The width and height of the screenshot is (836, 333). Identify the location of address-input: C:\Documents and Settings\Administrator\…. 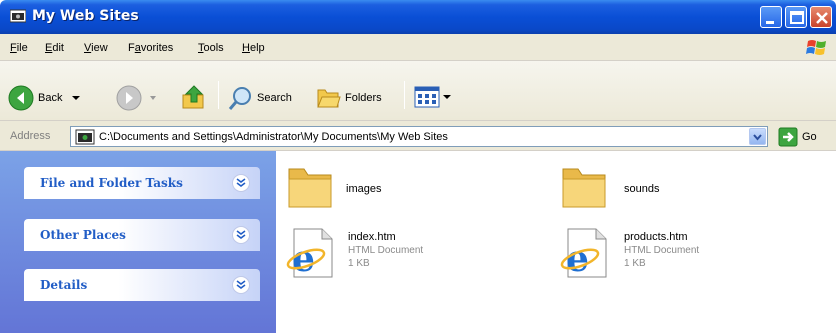
(419, 136).